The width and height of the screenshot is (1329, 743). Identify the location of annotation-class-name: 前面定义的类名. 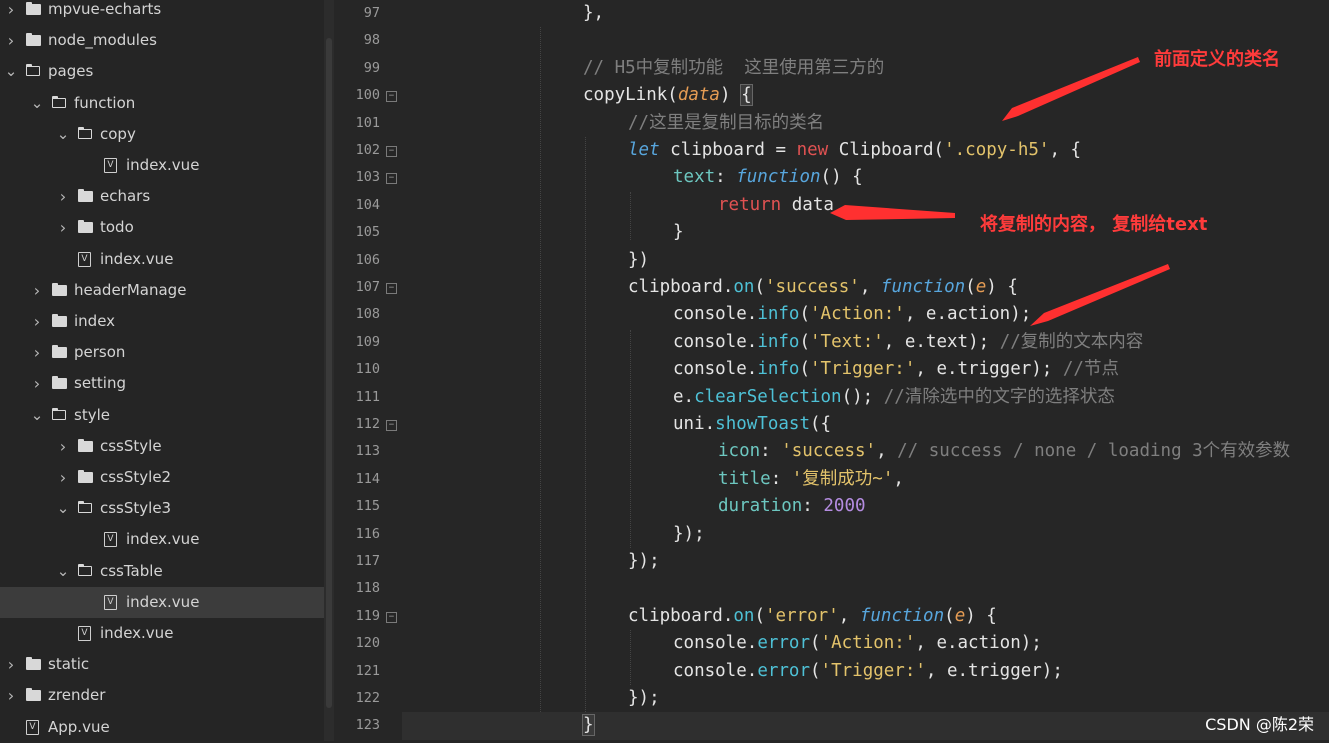
(1217, 59).